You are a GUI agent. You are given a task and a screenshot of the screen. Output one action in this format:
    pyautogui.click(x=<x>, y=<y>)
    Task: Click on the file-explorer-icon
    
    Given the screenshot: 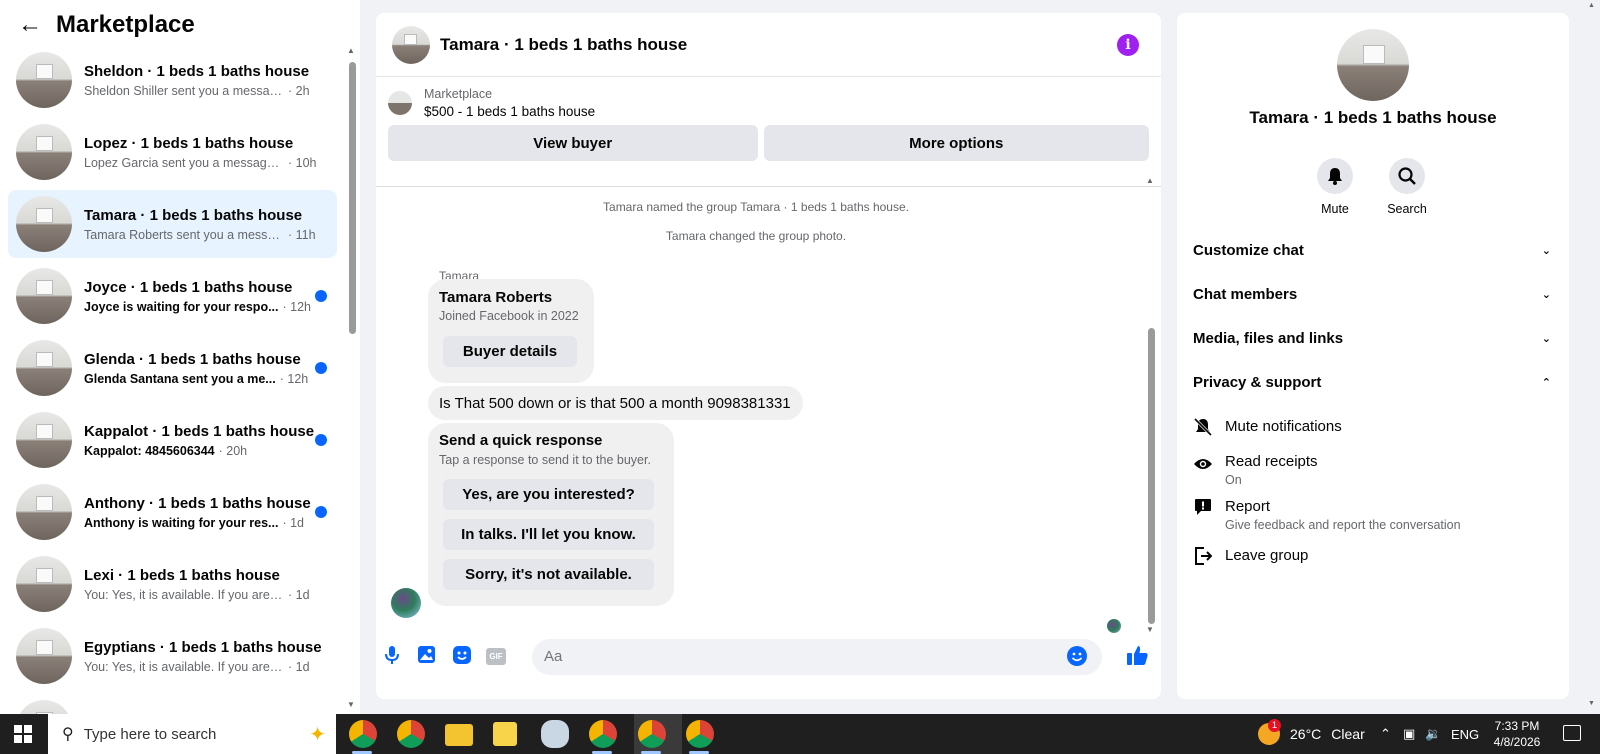 What is the action you would take?
    pyautogui.click(x=459, y=735)
    